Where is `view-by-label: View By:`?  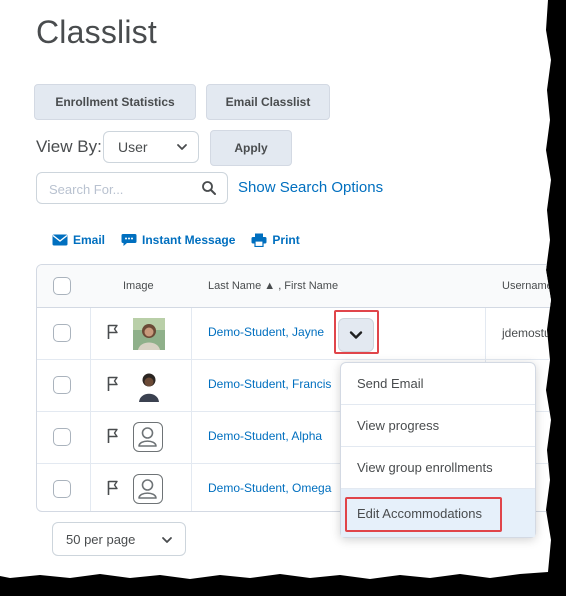
view-by-label: View By: is located at coordinates (69, 146).